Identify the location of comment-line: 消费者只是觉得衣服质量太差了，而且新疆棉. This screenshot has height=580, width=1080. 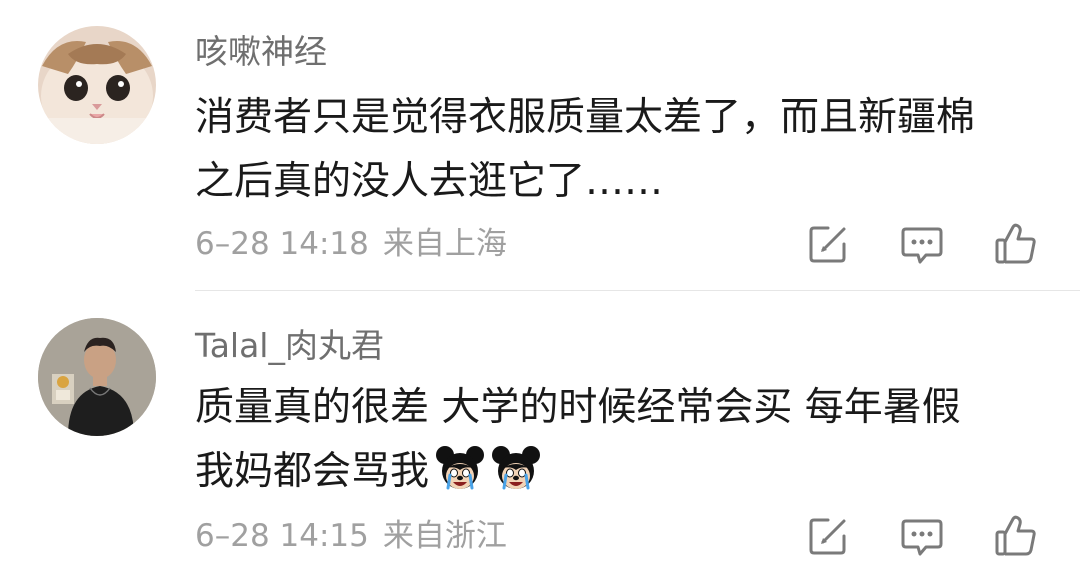
(585, 117).